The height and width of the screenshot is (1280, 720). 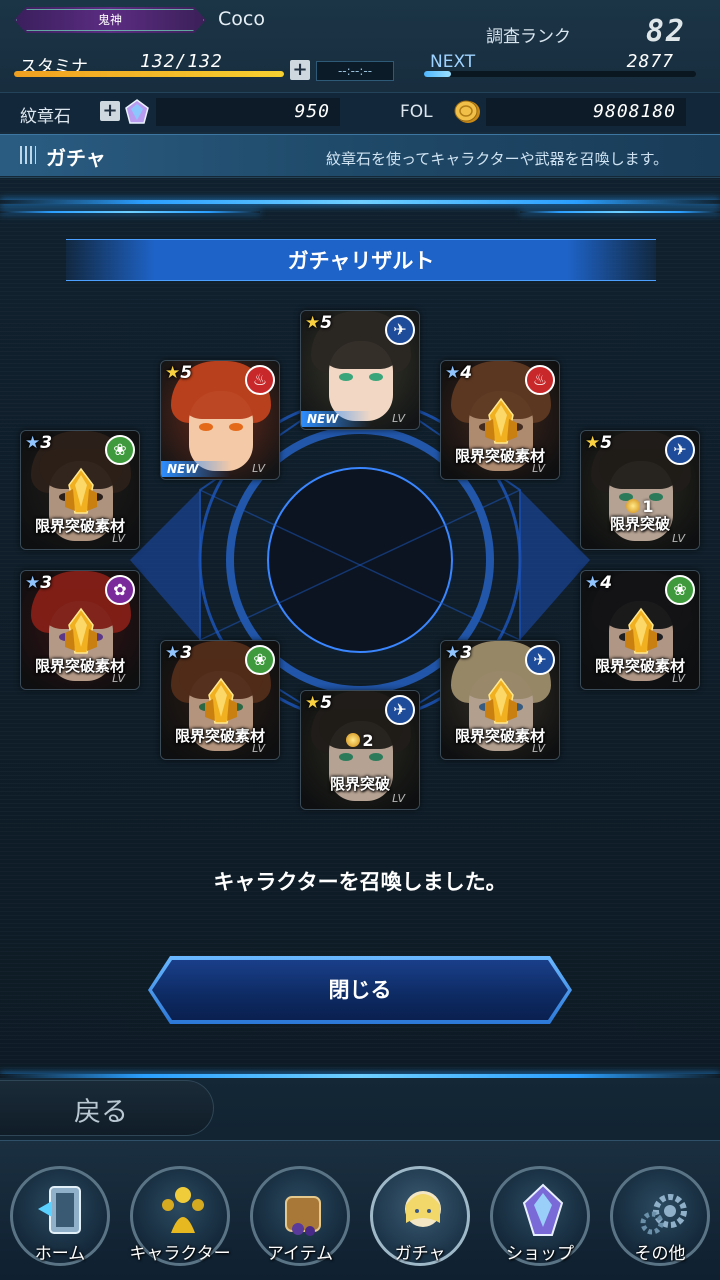 What do you see at coordinates (300, 1216) in the screenshot?
I see `nav-button-2: アイテム` at bounding box center [300, 1216].